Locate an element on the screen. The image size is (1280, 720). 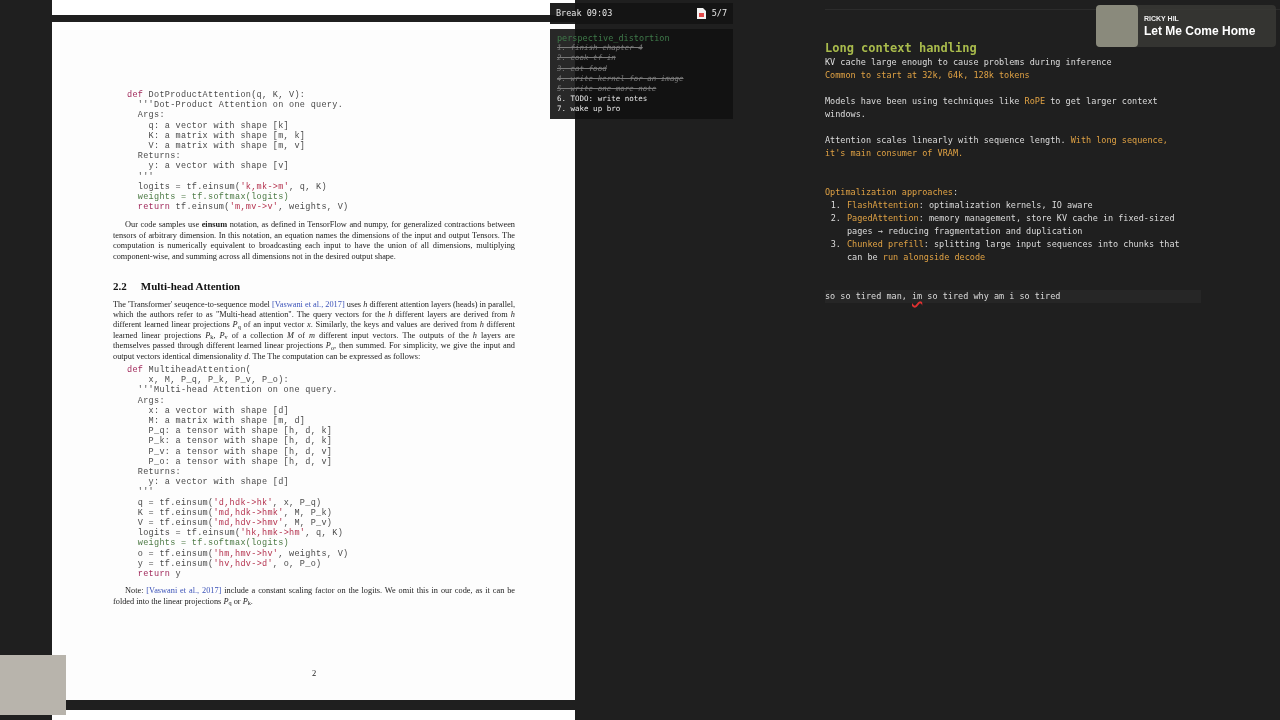
list-item: 2. PagedAttention: memory management, store KV cache in fixed-sized pages → reducing fragmentation and duplication is located at coordinates (1002, 225).